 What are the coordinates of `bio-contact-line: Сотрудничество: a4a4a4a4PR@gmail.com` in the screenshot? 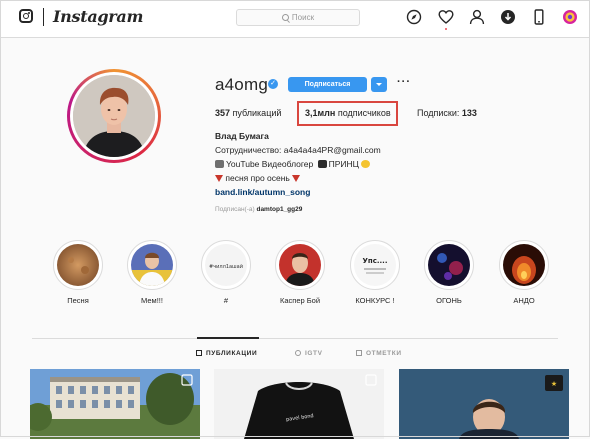 It's located at (298, 150).